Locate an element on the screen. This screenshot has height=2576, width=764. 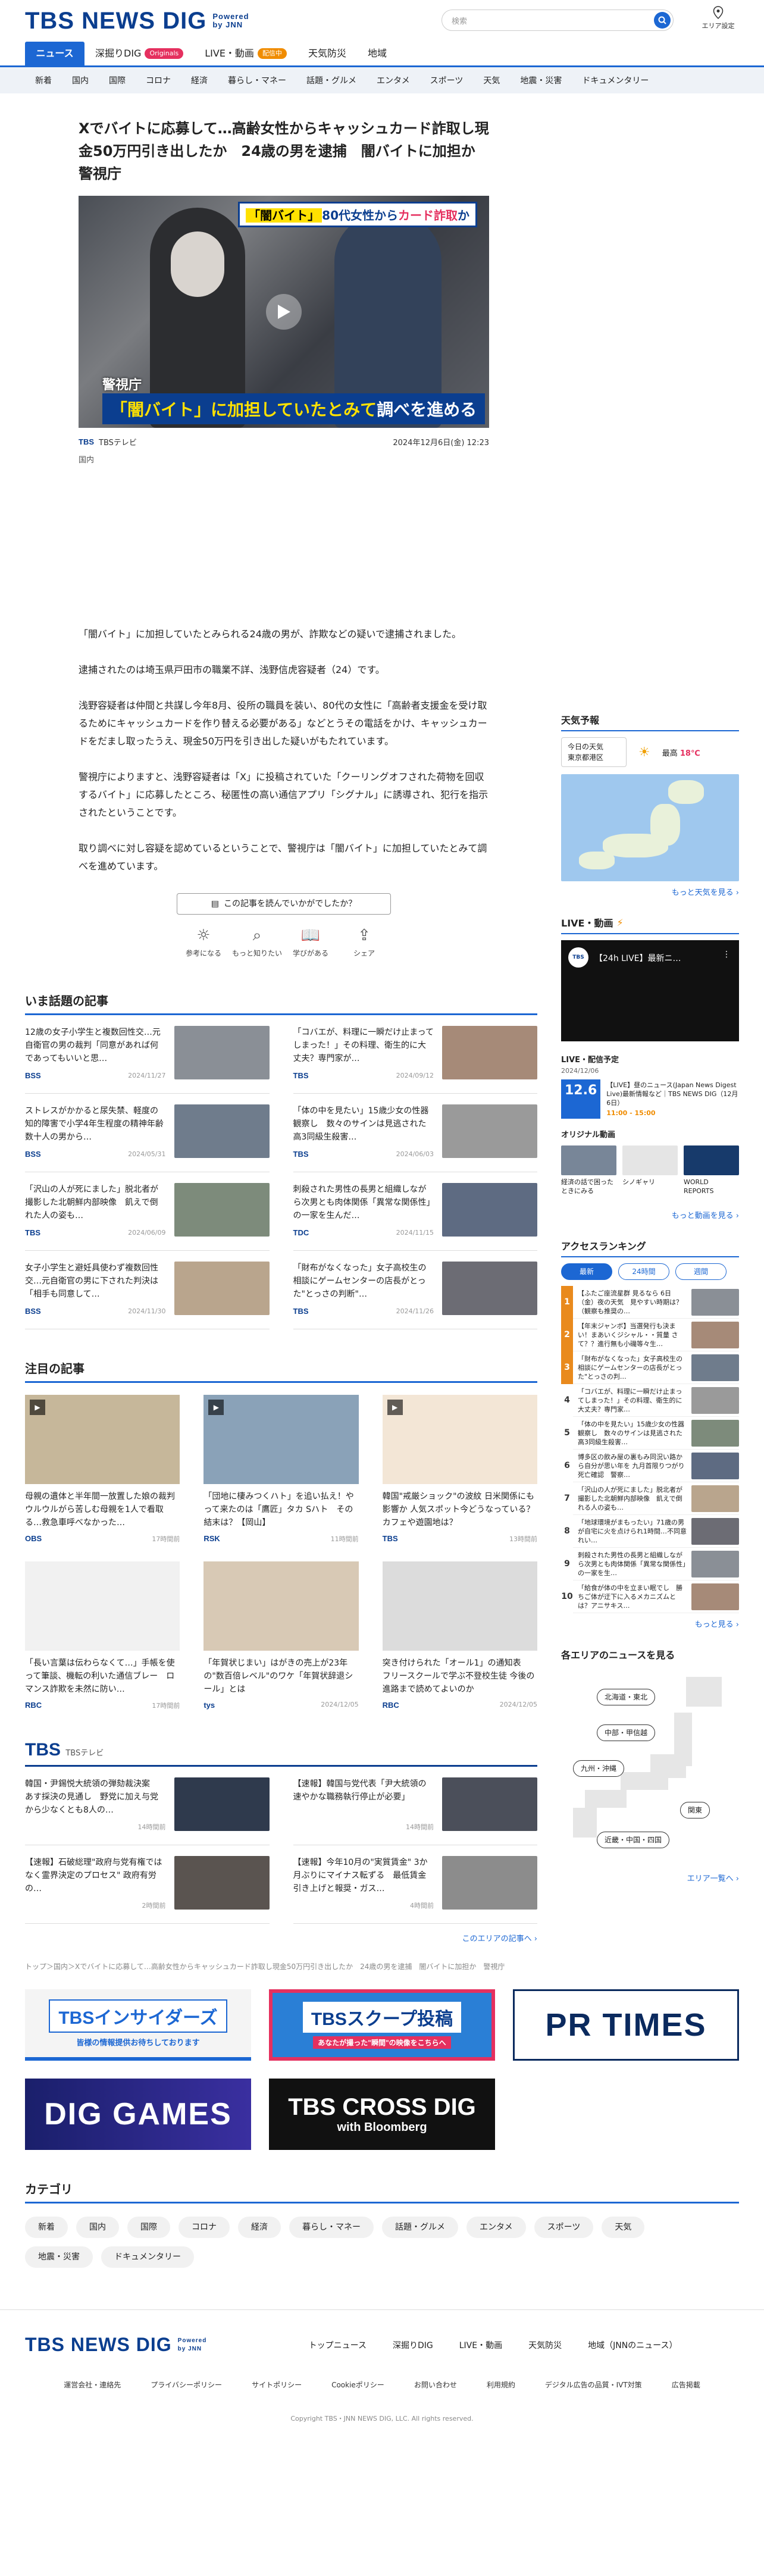
subnav-item: スポーツ is located at coordinates (447, 80).